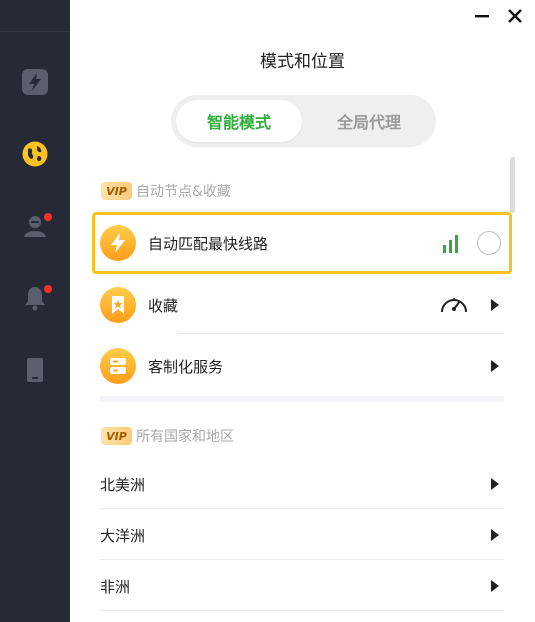  I want to click on minimize-button, so click(482, 16).